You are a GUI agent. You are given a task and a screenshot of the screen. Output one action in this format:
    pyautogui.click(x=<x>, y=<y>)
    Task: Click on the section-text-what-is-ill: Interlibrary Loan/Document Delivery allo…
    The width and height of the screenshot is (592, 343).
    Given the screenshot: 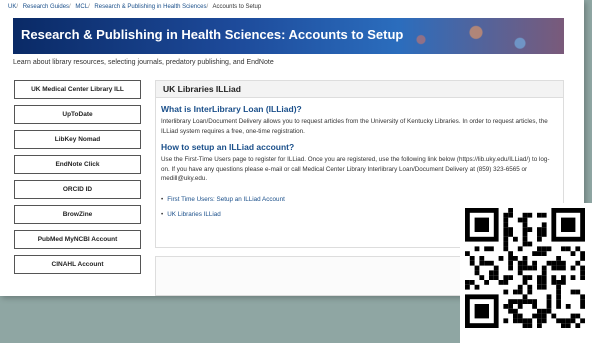 What is the action you would take?
    pyautogui.click(x=354, y=126)
    